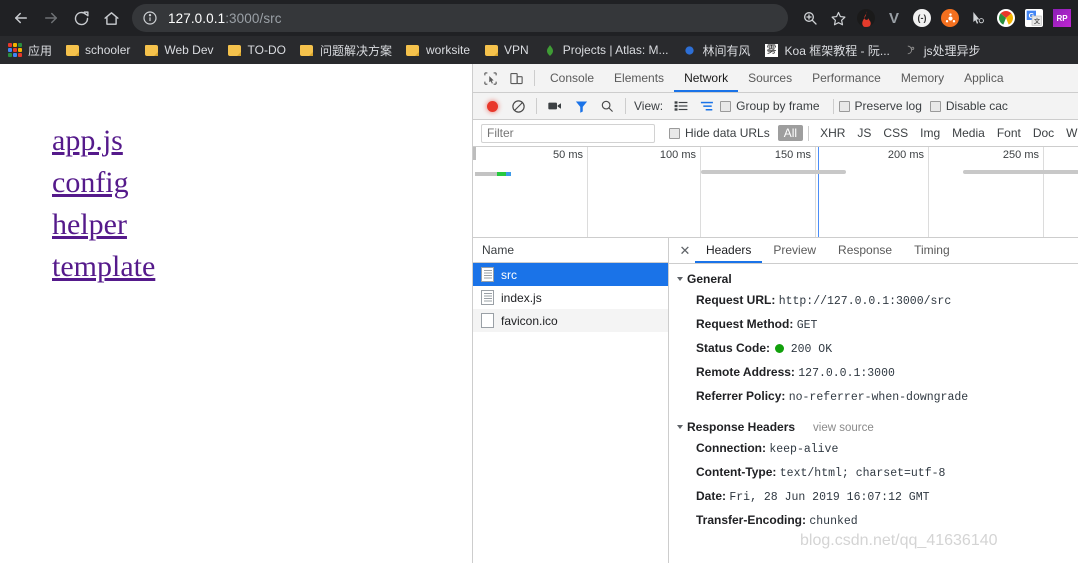  Describe the element at coordinates (103, 267) in the screenshot. I see `page-link-template: template` at that location.